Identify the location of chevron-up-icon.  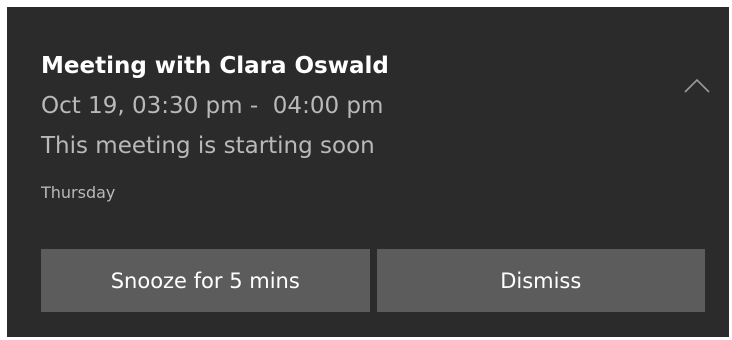
(697, 85).